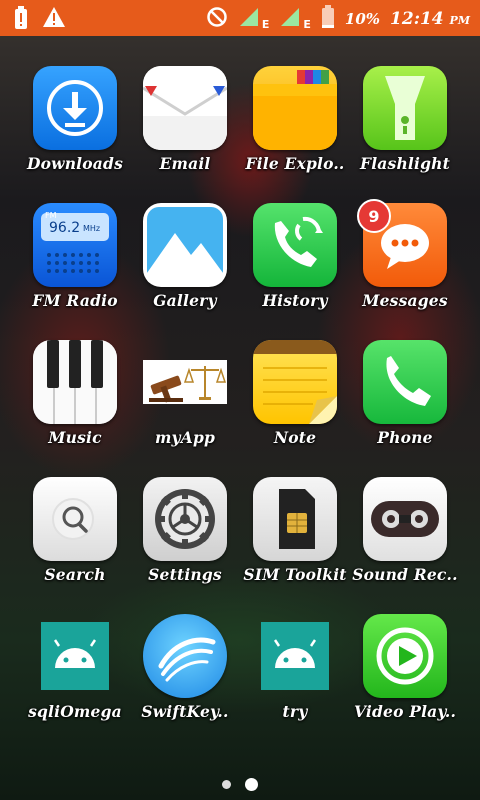  Describe the element at coordinates (405, 437) in the screenshot. I see `app-label: Phone` at that location.